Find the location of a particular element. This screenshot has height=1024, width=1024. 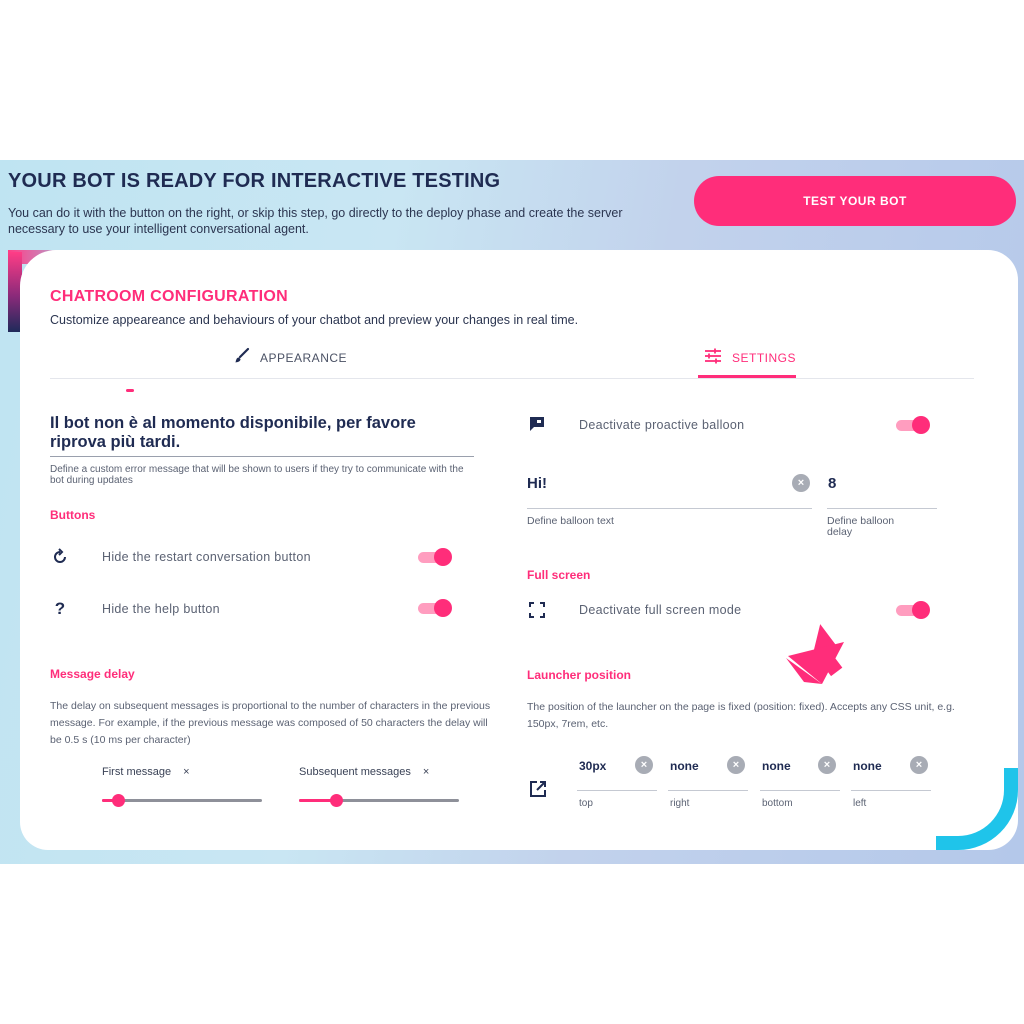

balloon-text-input: Hi! is located at coordinates (537, 483).